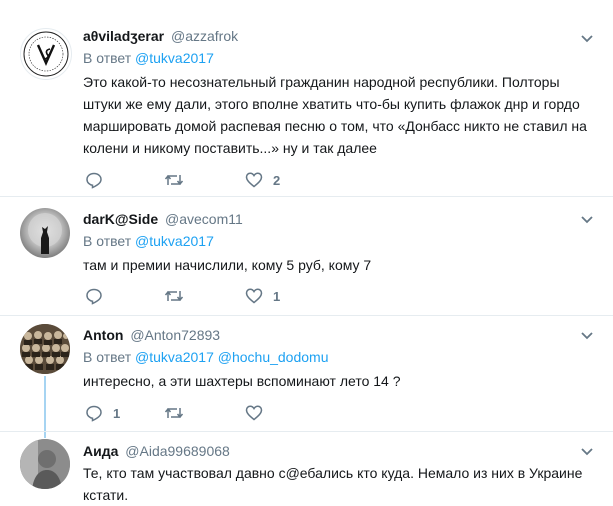  What do you see at coordinates (175, 335) in the screenshot?
I see `author-handle: @Anton72893` at bounding box center [175, 335].